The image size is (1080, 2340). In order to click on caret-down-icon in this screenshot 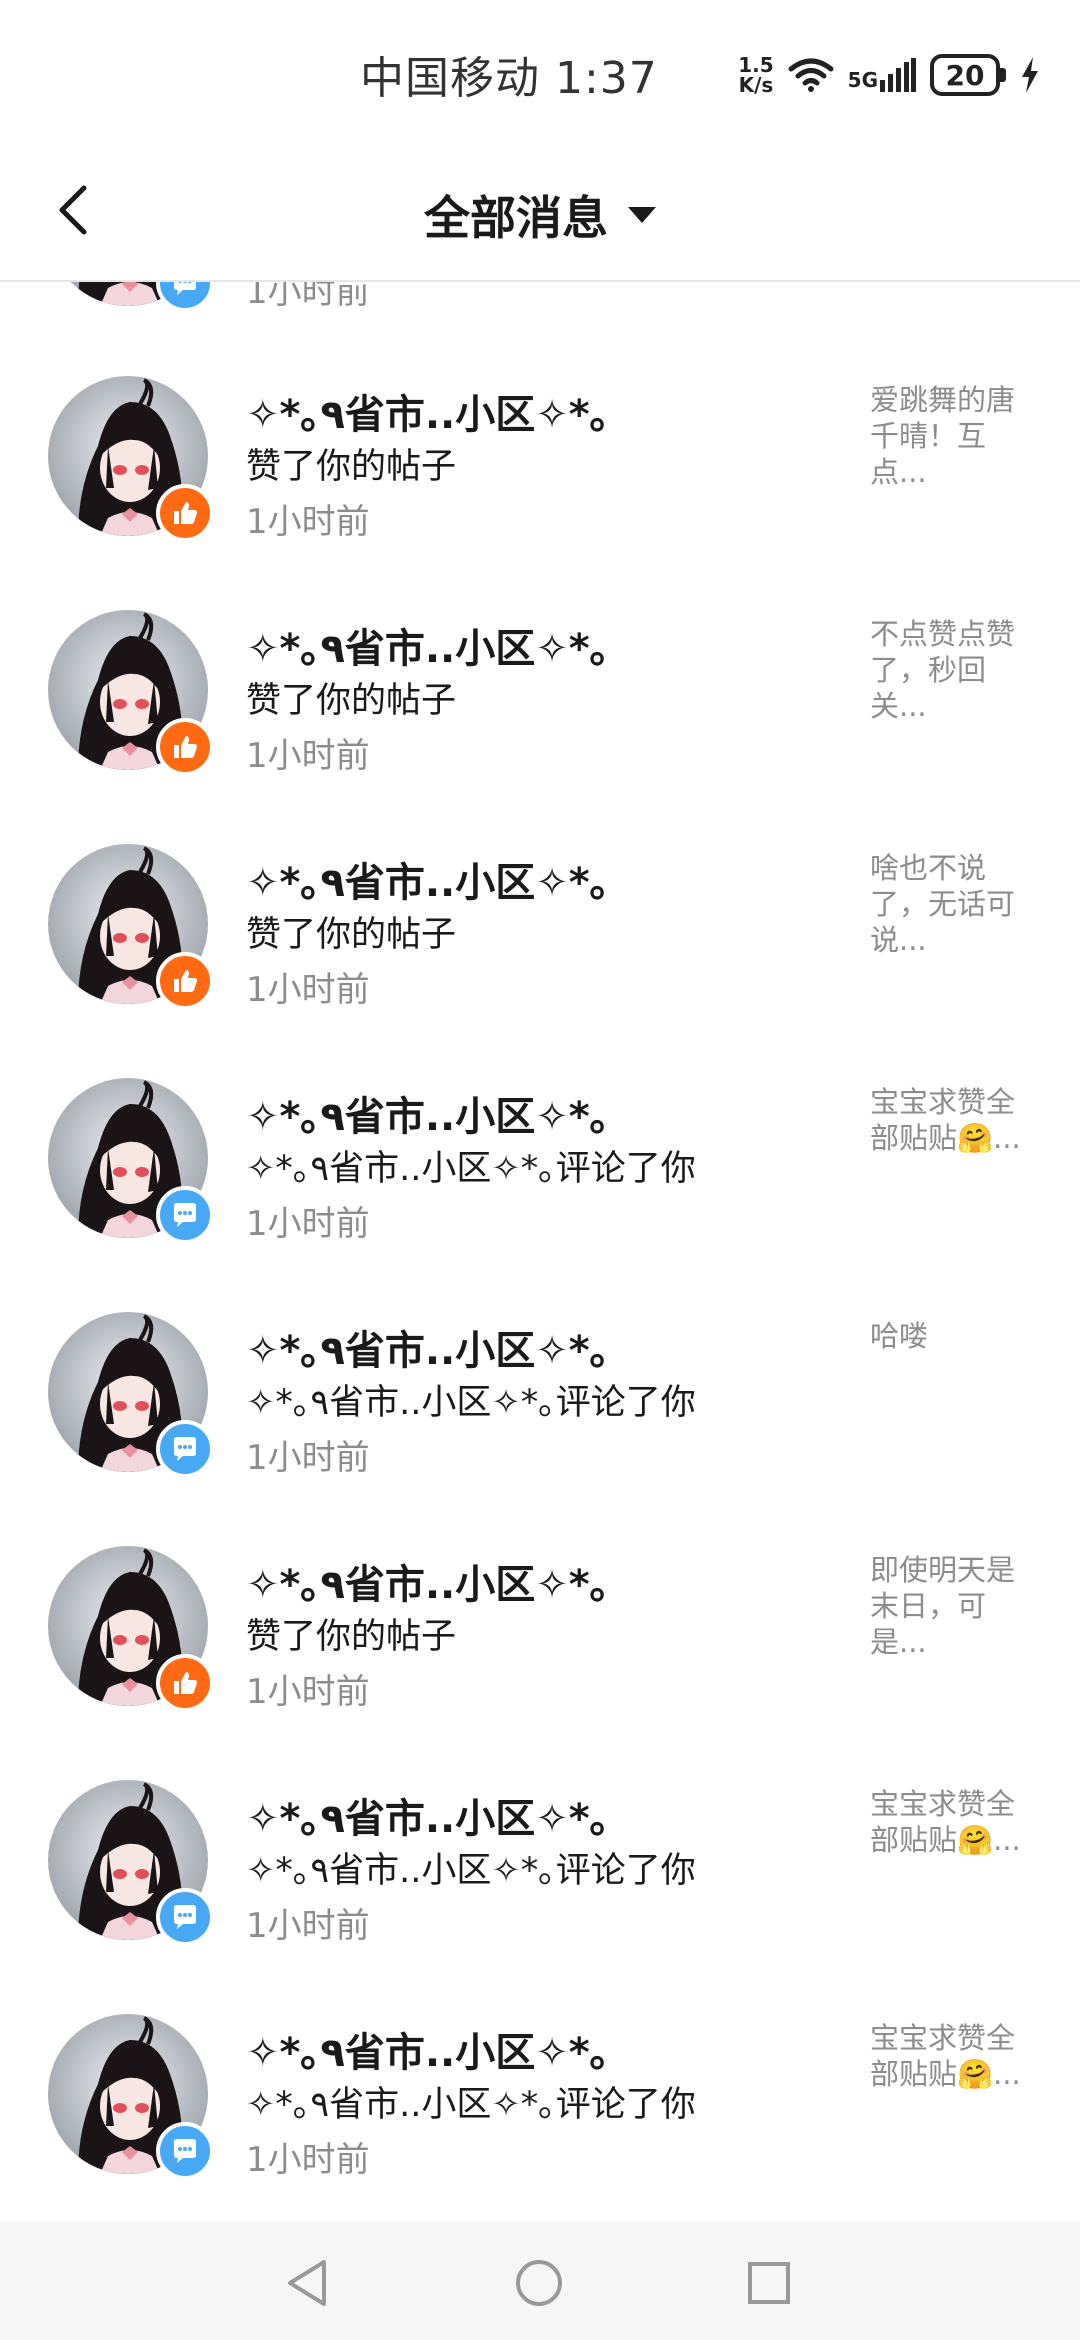, I will do `click(642, 215)`.